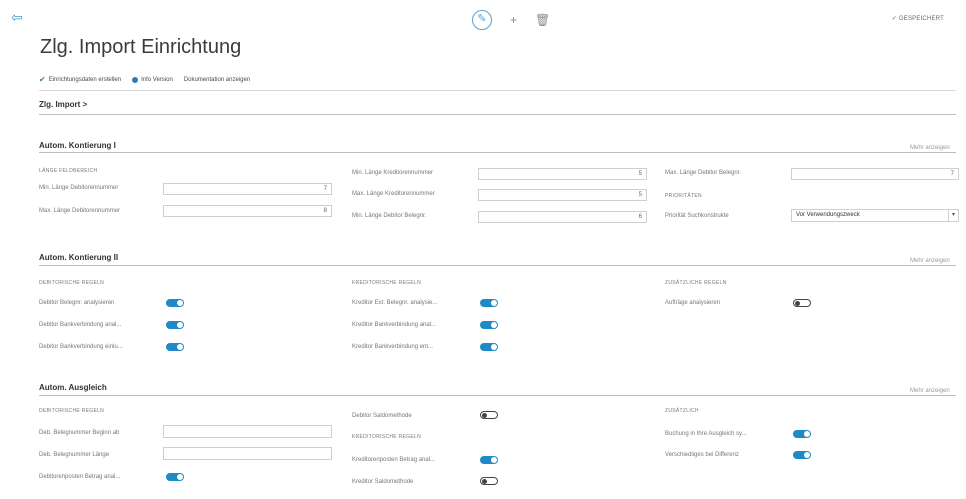 The image size is (966, 499). I want to click on edit-icon: ✎, so click(482, 20).